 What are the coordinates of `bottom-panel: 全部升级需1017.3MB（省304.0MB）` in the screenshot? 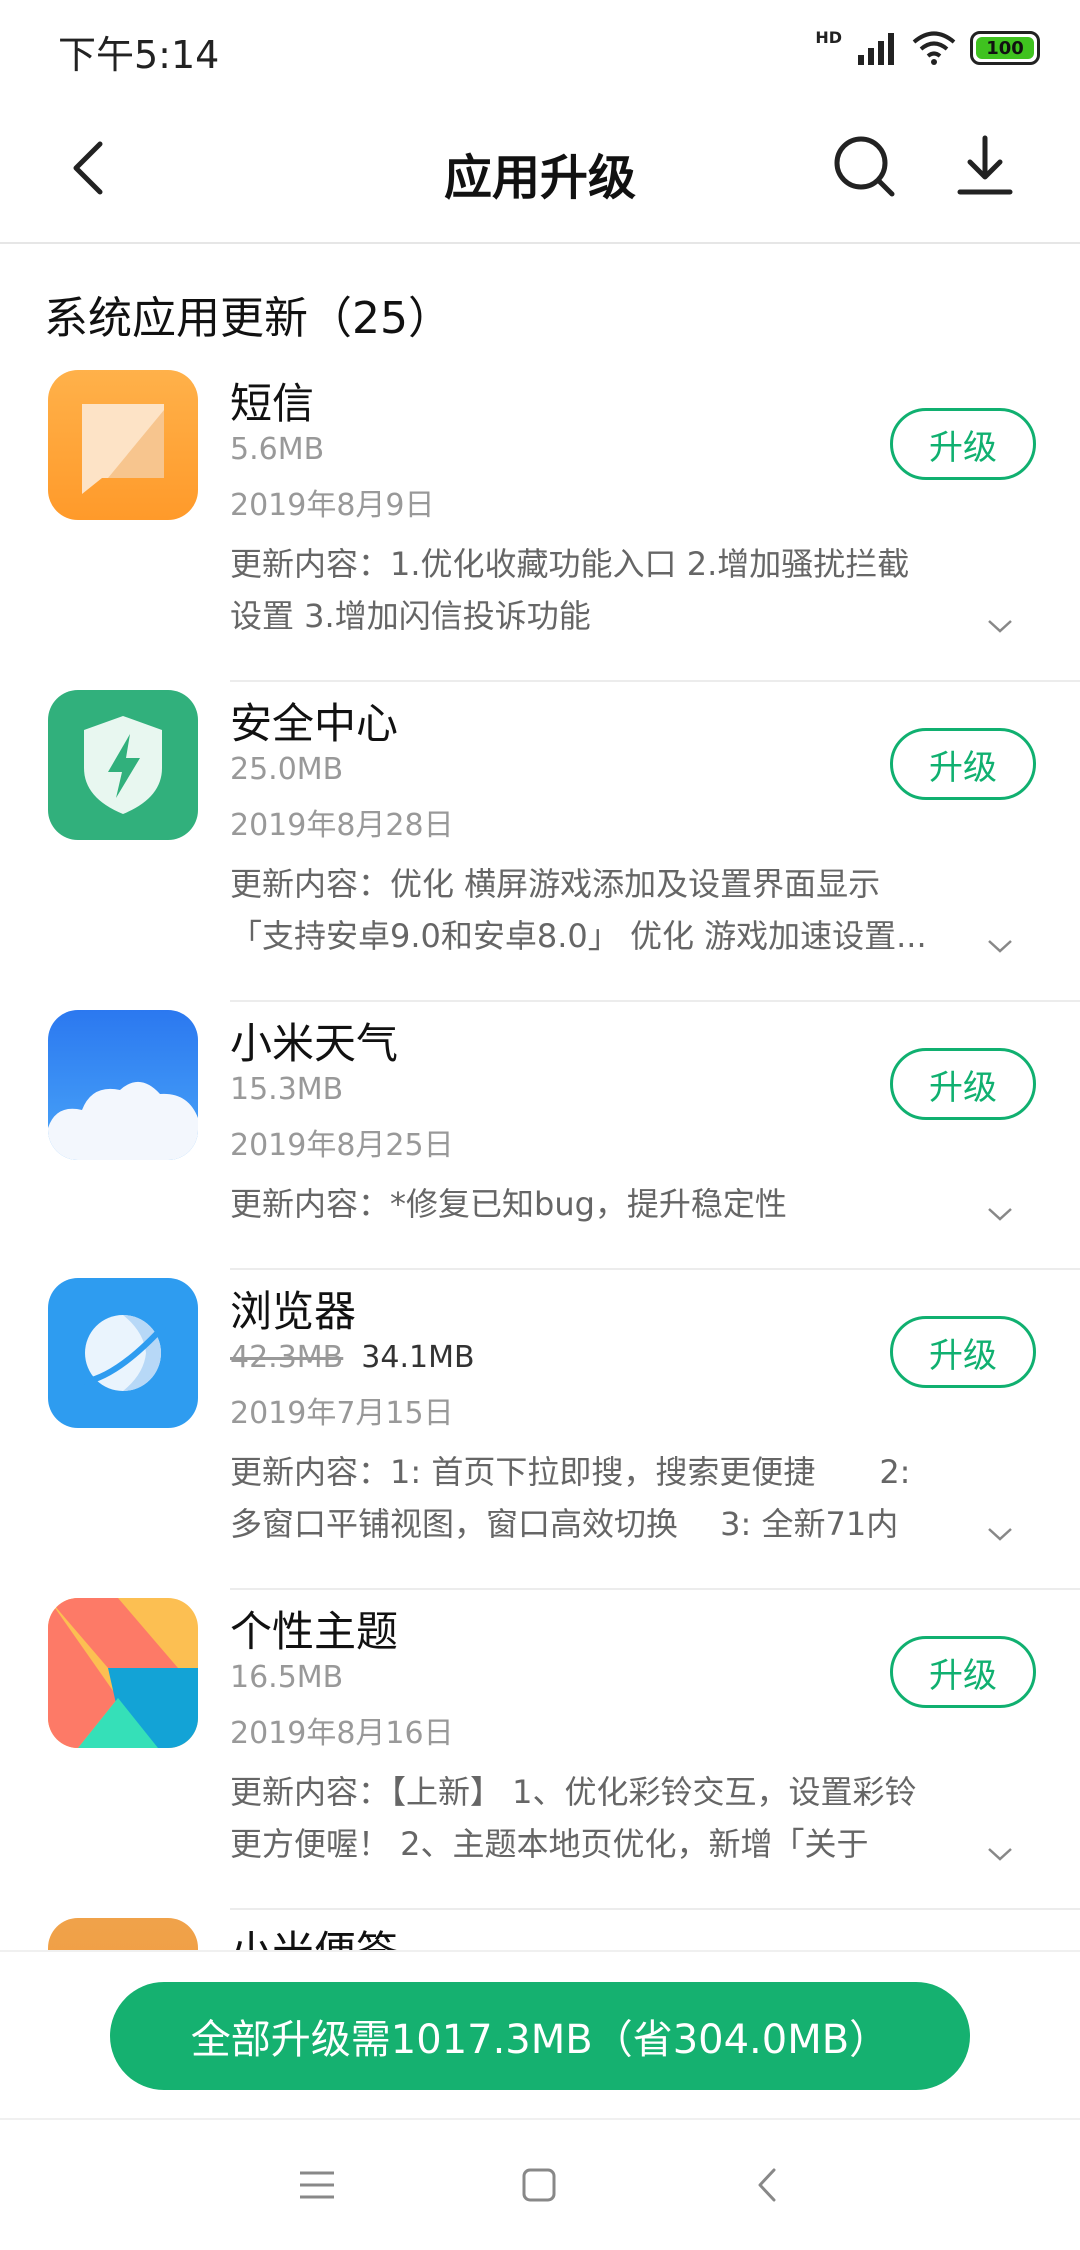 It's located at (540, 2035).